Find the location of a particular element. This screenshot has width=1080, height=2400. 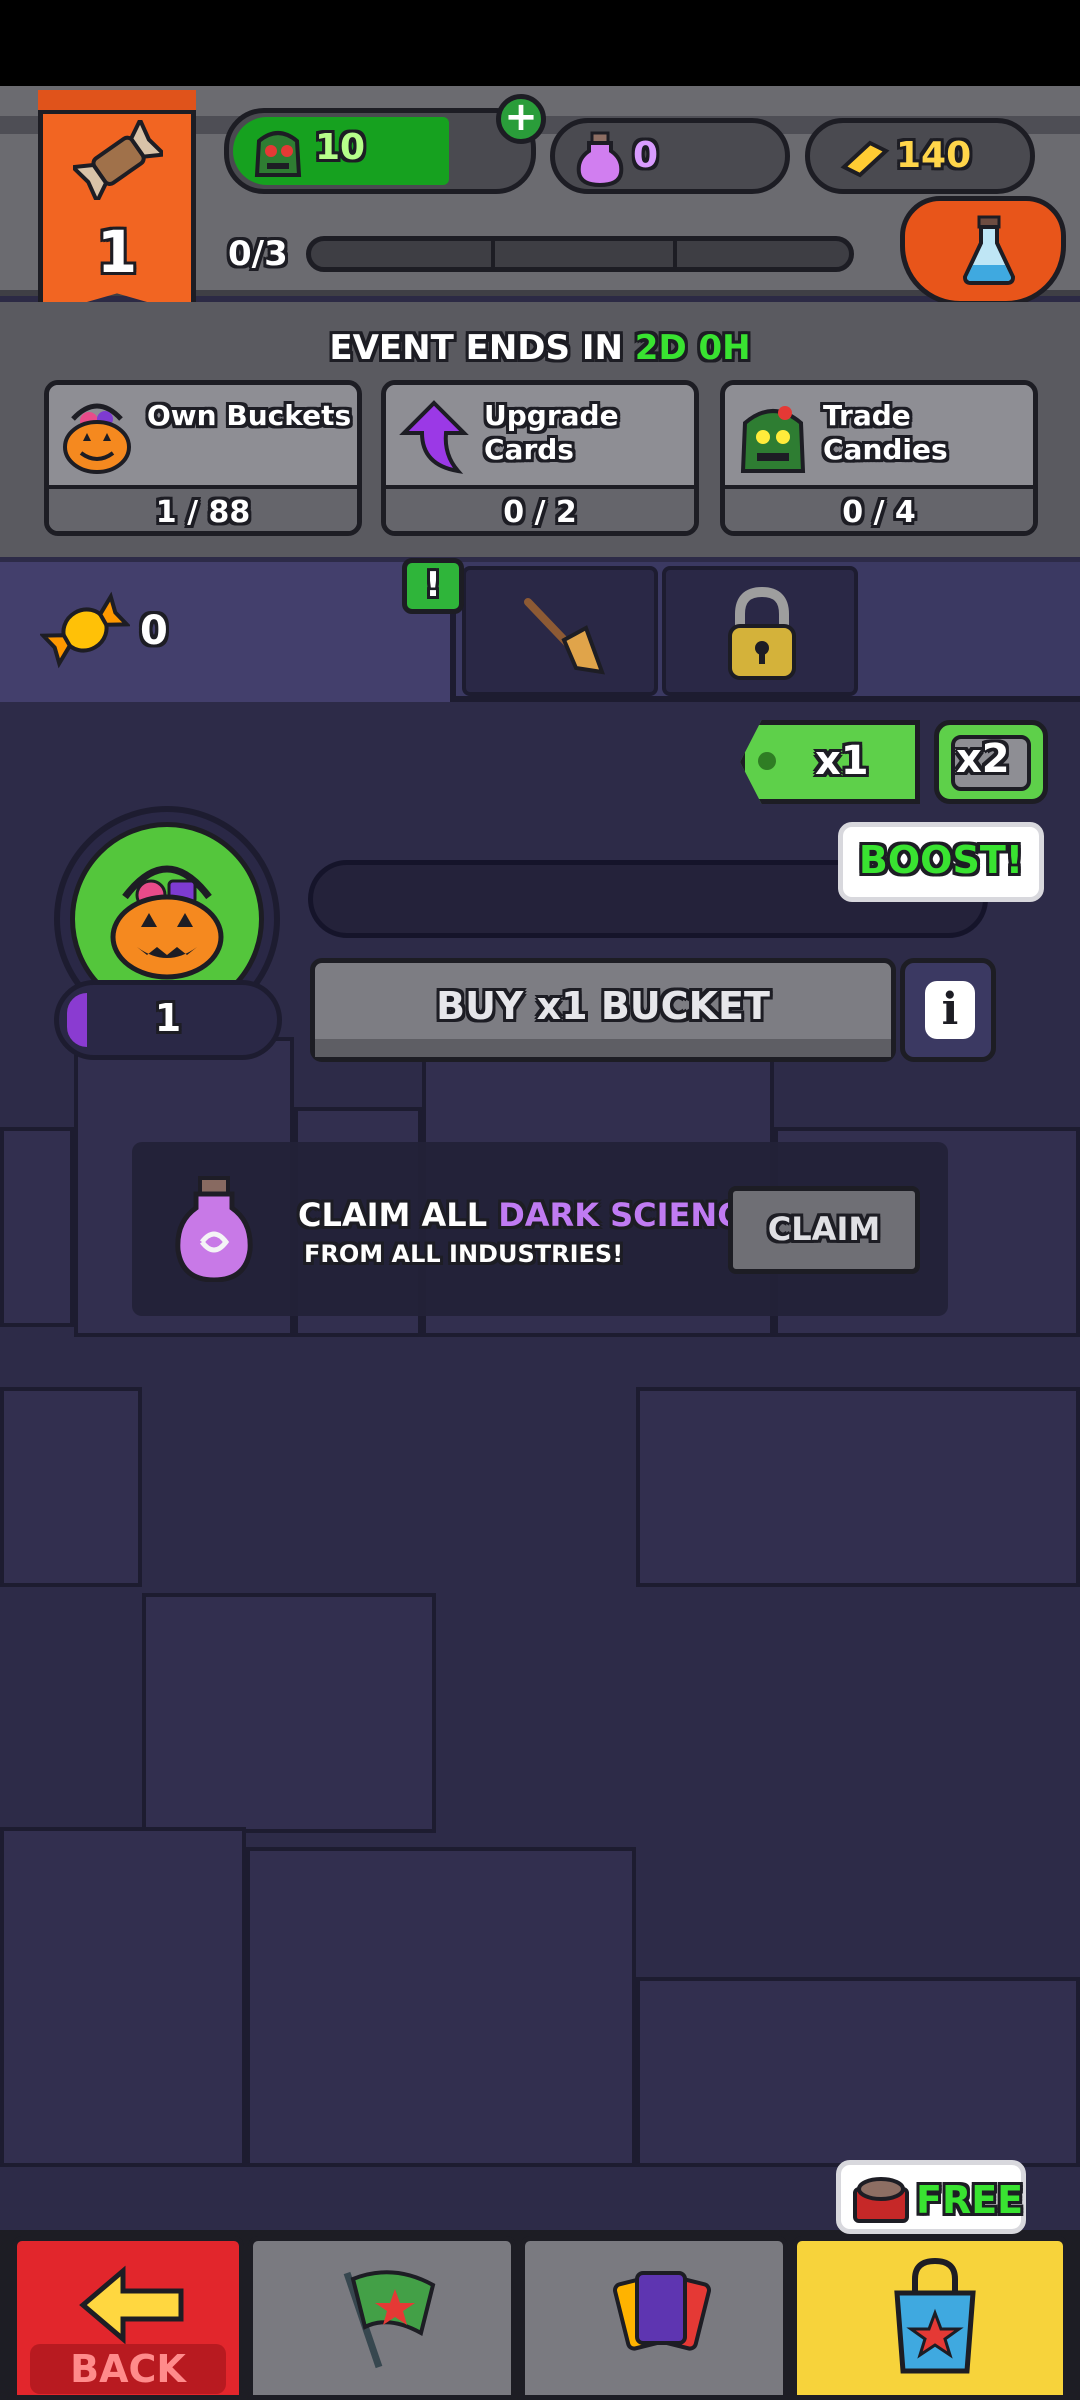

gold-resource-pill: 140 is located at coordinates (920, 156).